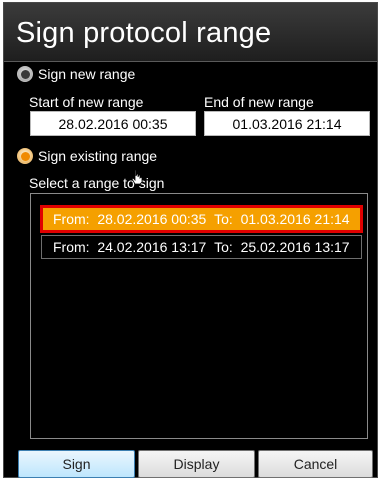 This screenshot has height=480, width=382. What do you see at coordinates (152, 247) in the screenshot?
I see `from-value: 24.02.2016 13:17` at bounding box center [152, 247].